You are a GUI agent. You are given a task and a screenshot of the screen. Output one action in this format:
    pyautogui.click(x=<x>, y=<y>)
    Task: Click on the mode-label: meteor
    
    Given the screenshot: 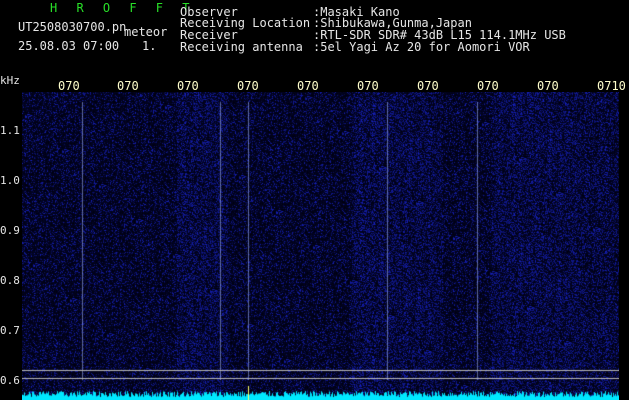 What is the action you would take?
    pyautogui.click(x=146, y=32)
    